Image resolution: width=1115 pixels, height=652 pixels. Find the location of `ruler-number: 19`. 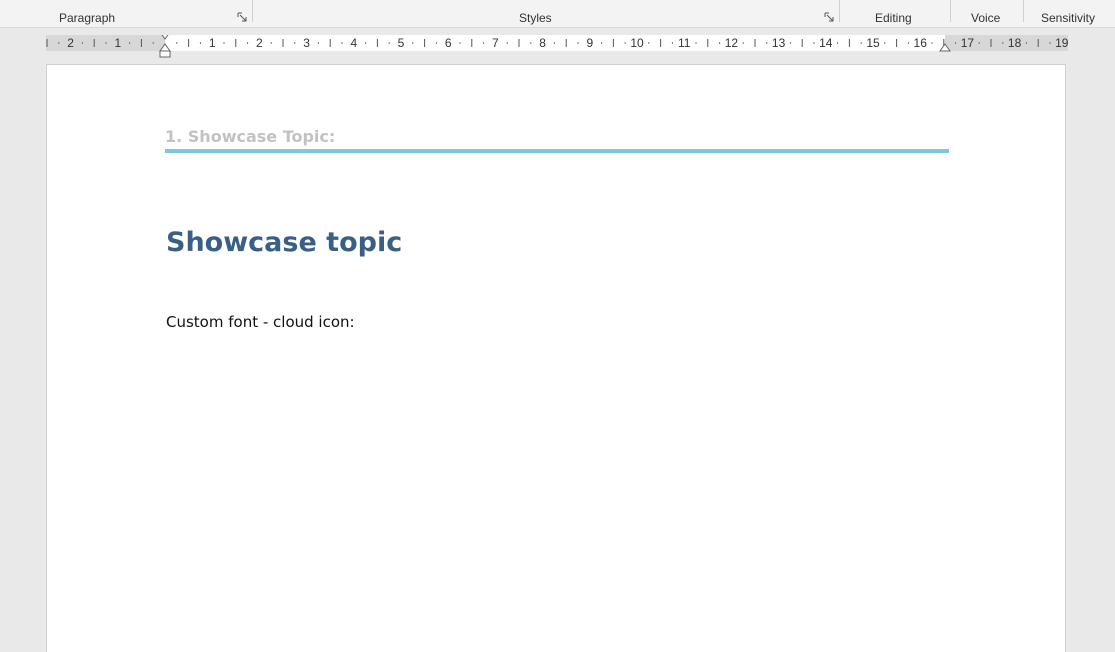

ruler-number: 19 is located at coordinates (1061, 43).